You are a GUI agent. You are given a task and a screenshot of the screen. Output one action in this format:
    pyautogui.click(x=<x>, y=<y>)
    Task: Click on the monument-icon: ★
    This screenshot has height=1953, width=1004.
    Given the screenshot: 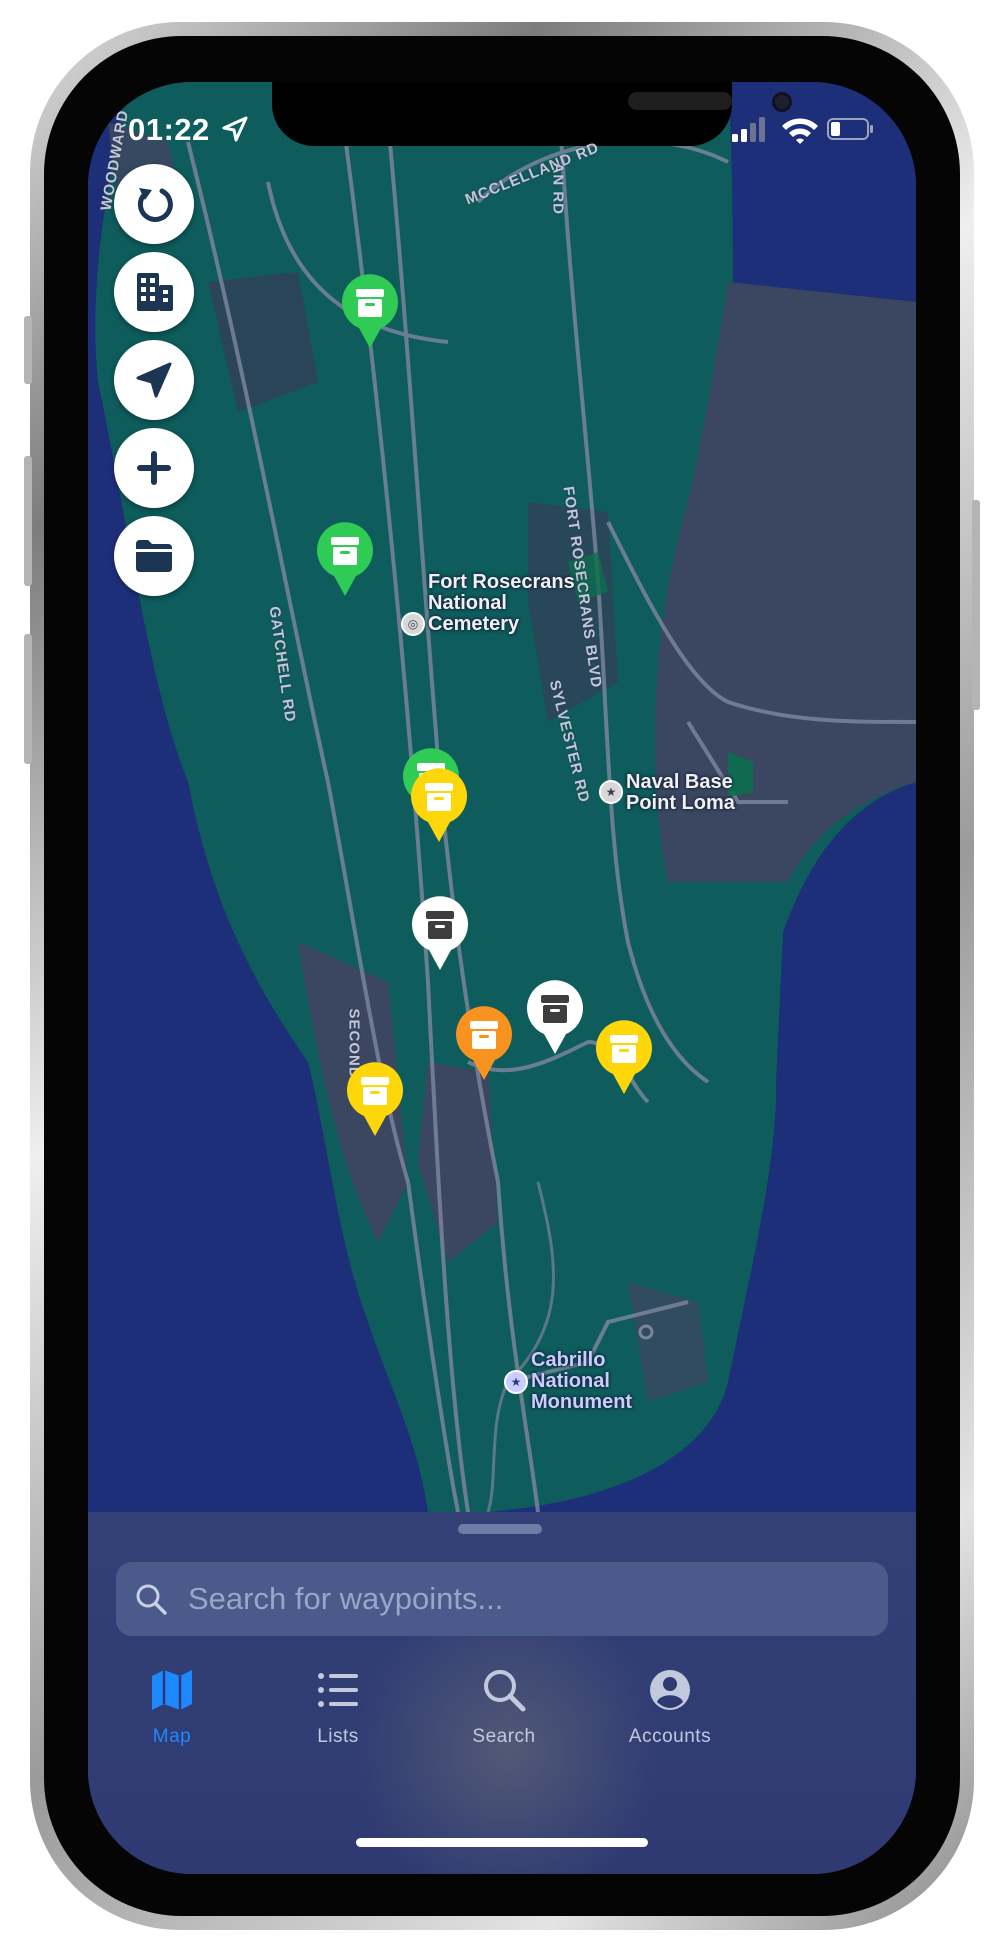 What is the action you would take?
    pyautogui.click(x=516, y=1382)
    